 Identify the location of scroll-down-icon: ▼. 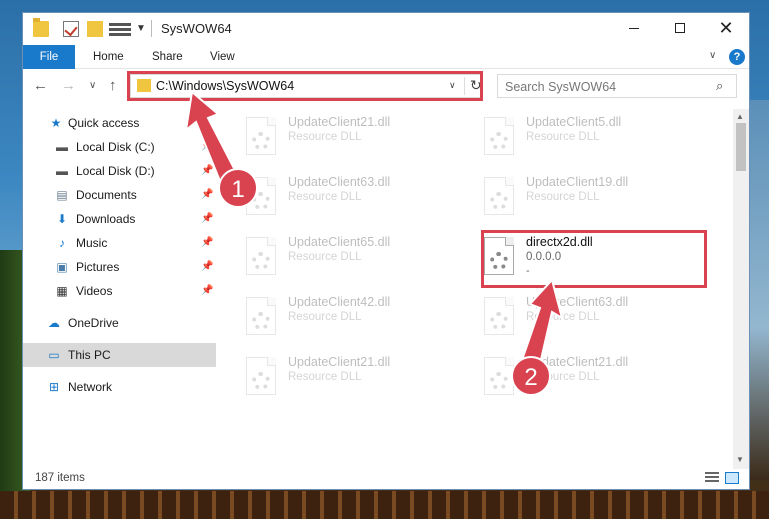
(740, 459).